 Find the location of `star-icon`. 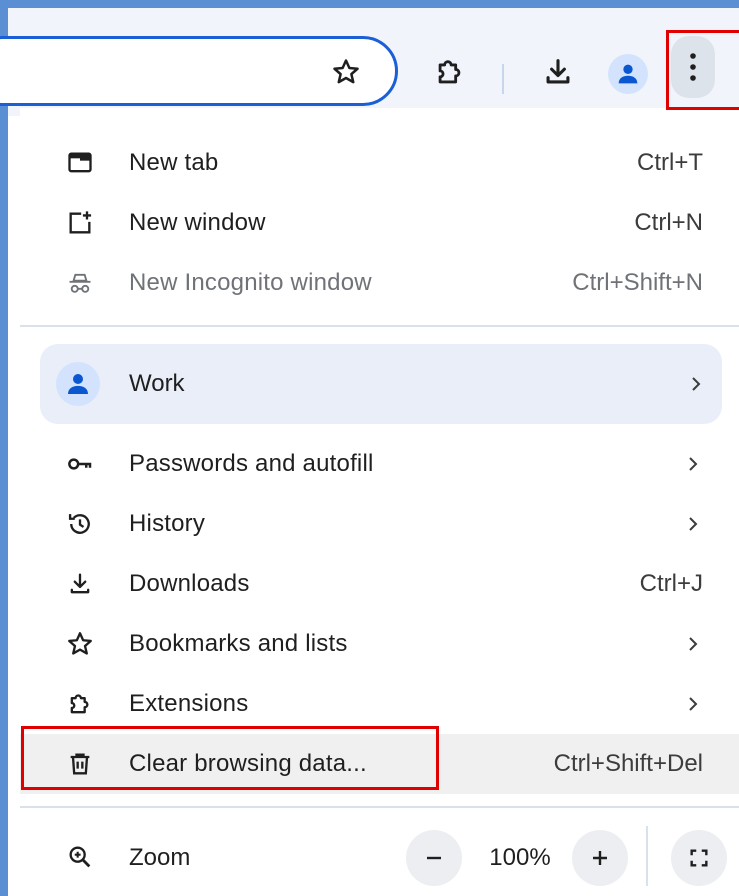

star-icon is located at coordinates (80, 644).